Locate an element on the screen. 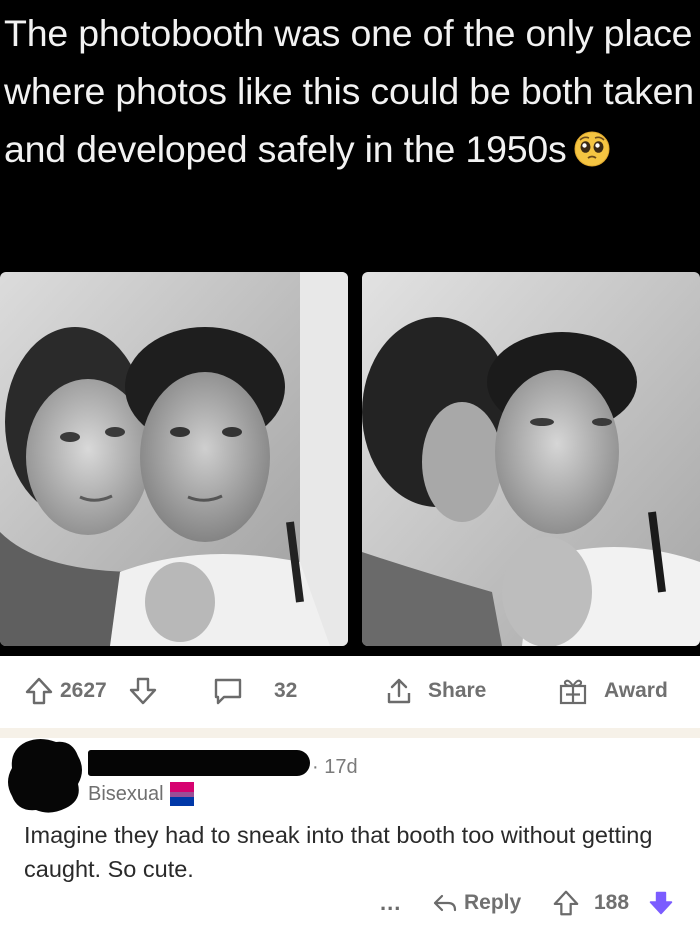 The height and width of the screenshot is (929, 700). downvote-button is located at coordinates (143, 691).